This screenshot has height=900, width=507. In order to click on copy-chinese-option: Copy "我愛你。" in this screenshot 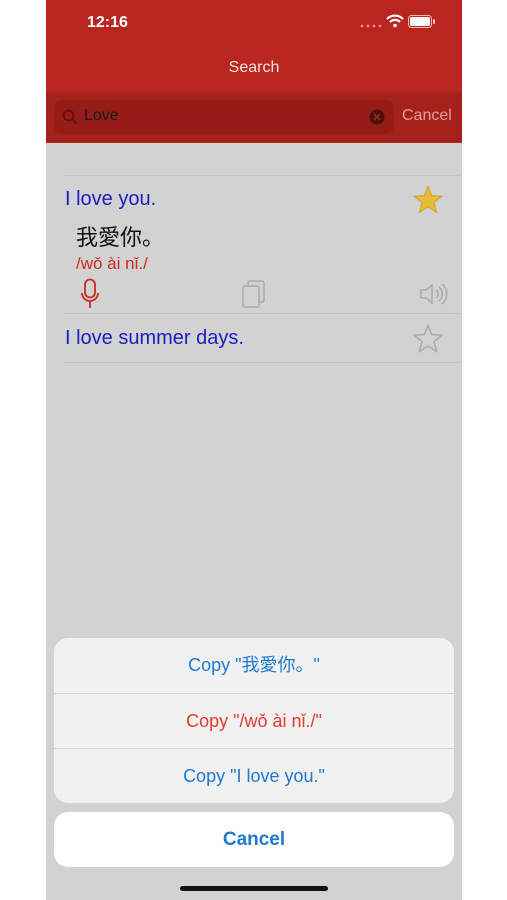, I will do `click(254, 665)`.